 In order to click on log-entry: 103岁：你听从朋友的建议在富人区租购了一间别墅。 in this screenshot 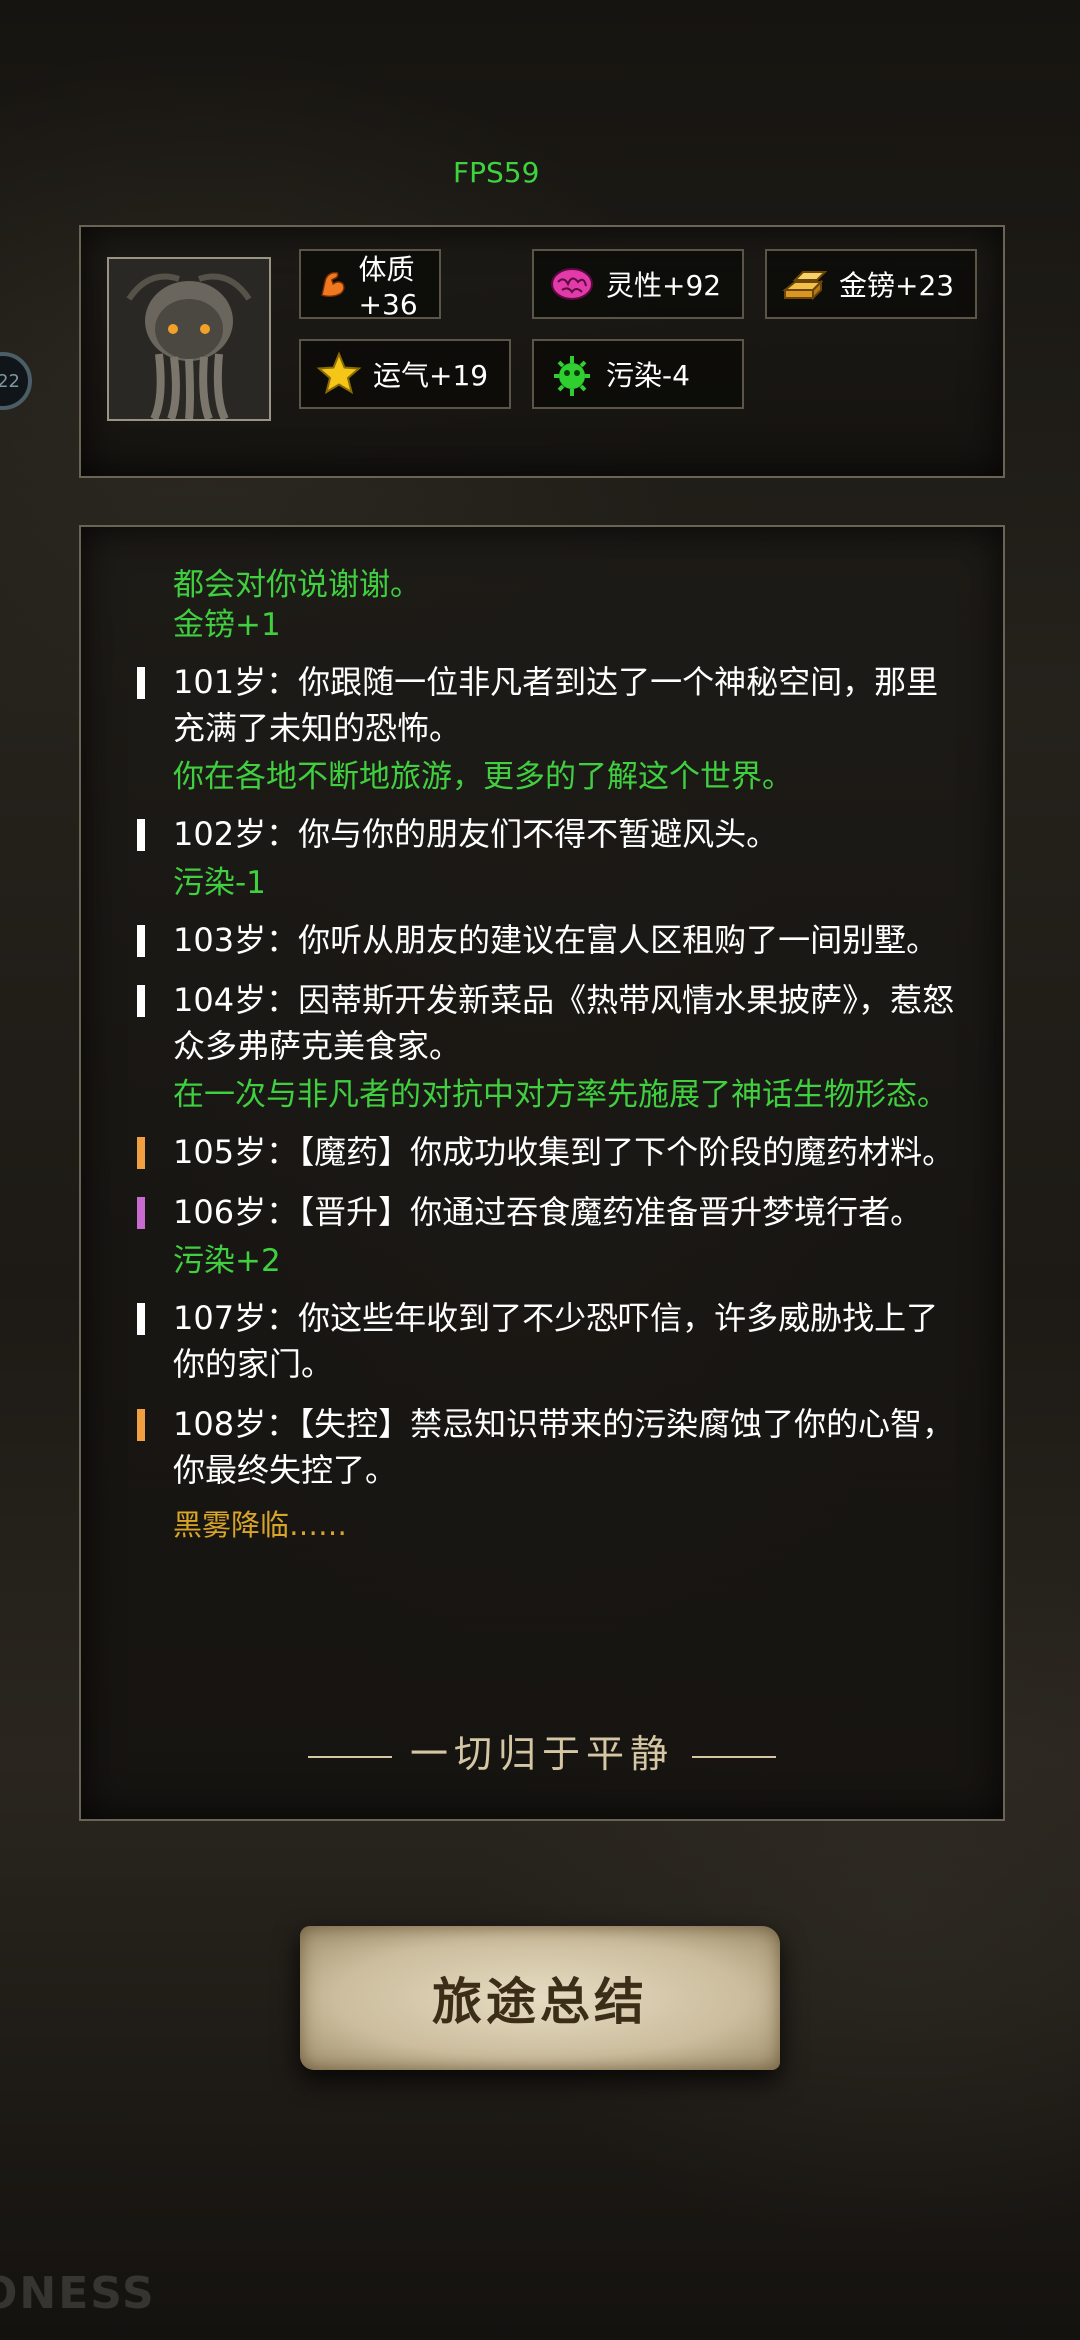, I will do `click(542, 940)`.